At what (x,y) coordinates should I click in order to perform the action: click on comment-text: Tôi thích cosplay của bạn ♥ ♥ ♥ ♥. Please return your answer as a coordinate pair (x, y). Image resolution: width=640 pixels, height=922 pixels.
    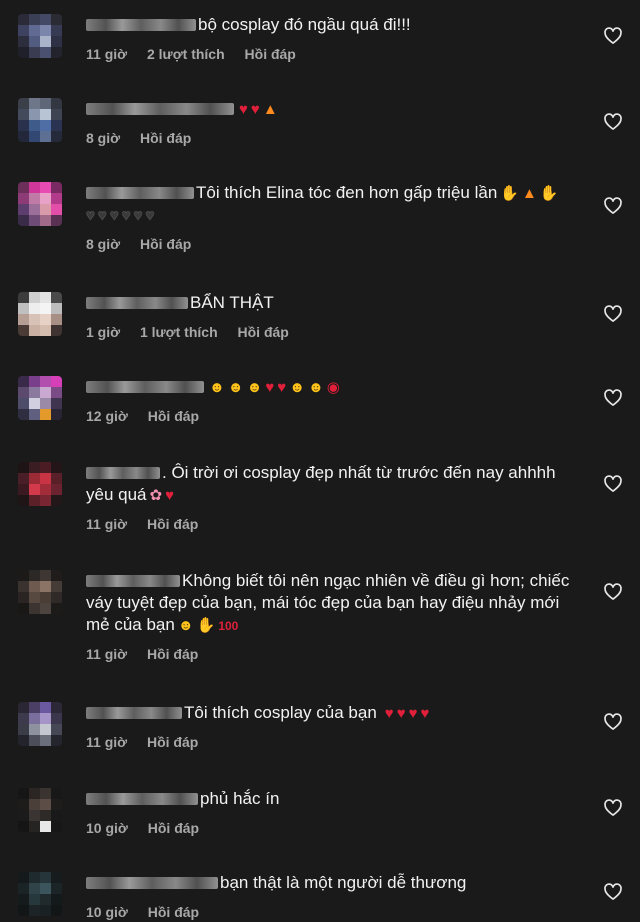
    Looking at the image, I should click on (336, 713).